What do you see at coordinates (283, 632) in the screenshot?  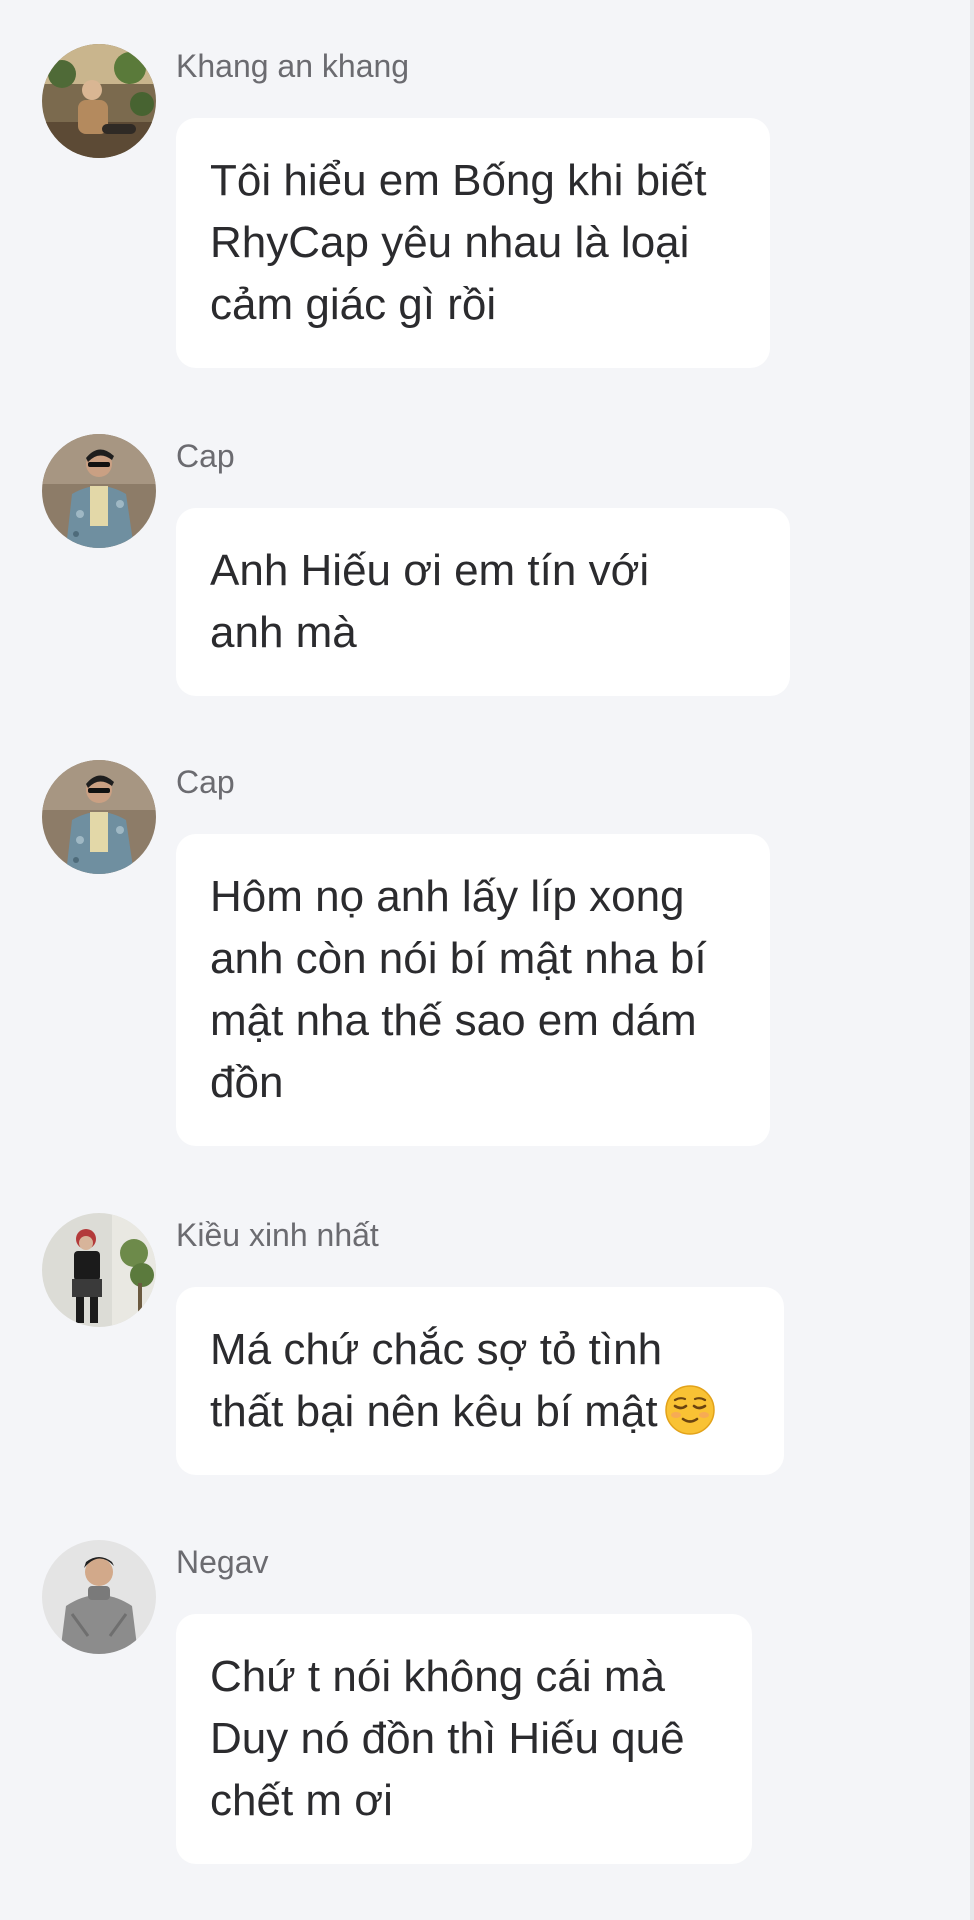 I see `message-line: anh mà` at bounding box center [283, 632].